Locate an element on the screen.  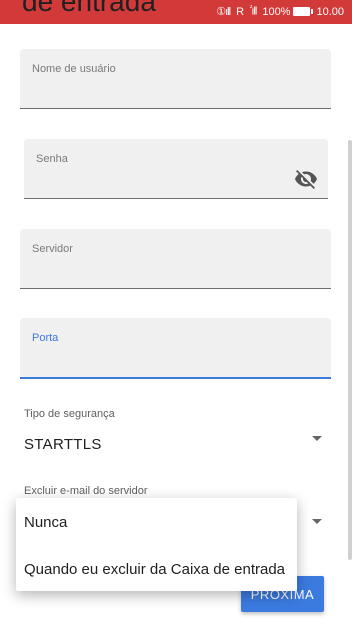
port-label: Porta is located at coordinates (45, 338).